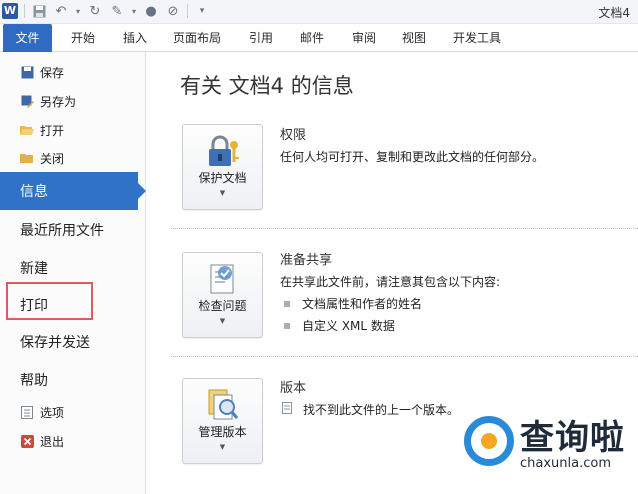 The height and width of the screenshot is (494, 638). What do you see at coordinates (319, 12) in the screenshot?
I see `title-bar: W ↶ ▾ ↻ ✎ ▾ ● ⊘ ▾ 文档4` at bounding box center [319, 12].